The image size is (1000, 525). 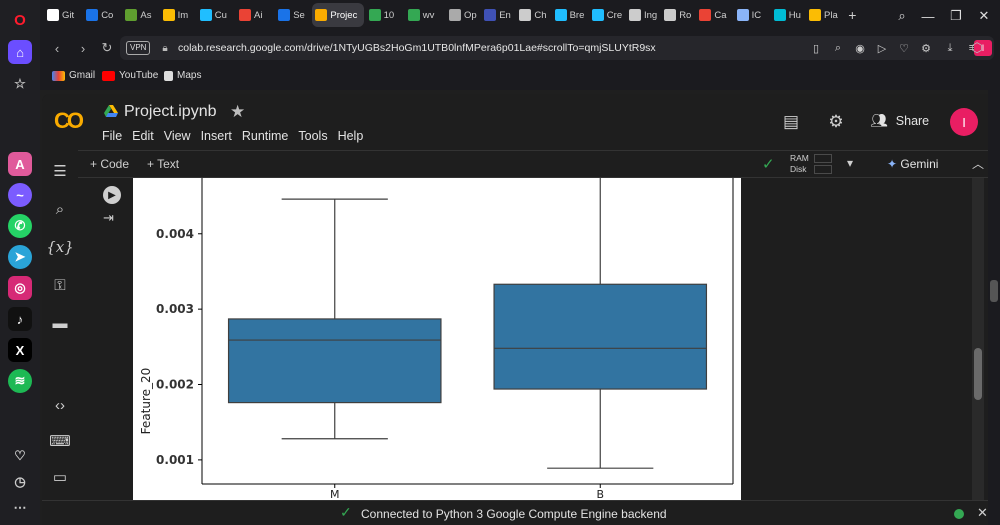 What do you see at coordinates (836, 122) in the screenshot?
I see `settings-gear-icon: ⚙` at bounding box center [836, 122].